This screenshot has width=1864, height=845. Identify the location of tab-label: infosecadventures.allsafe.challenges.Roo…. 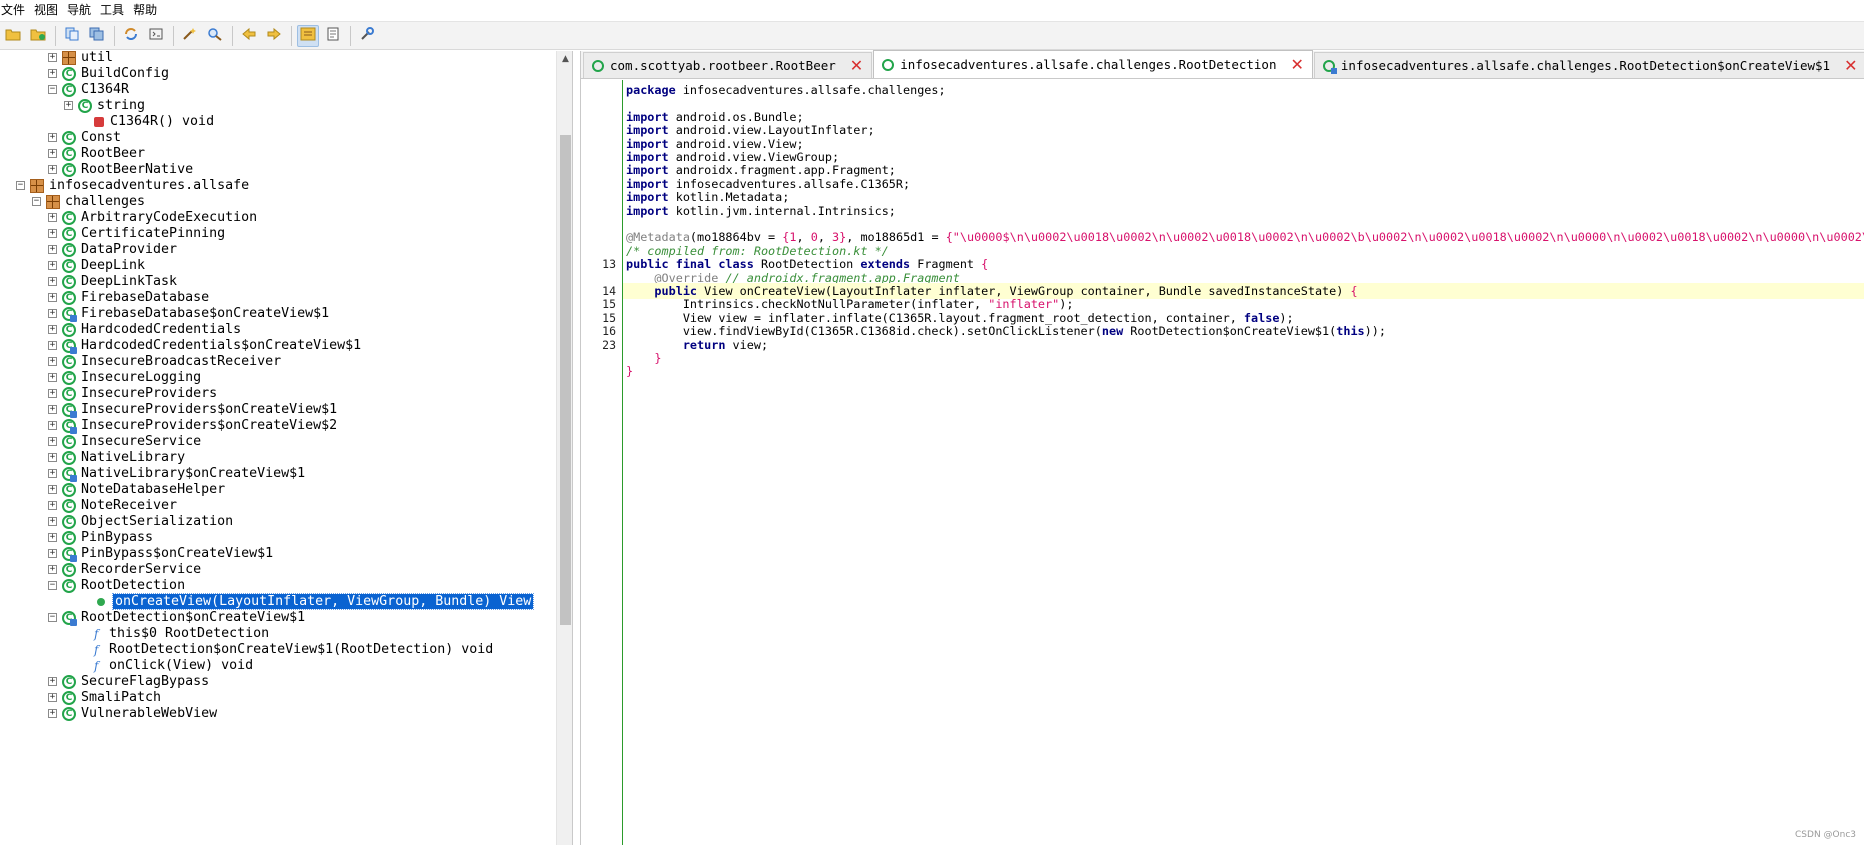
(1088, 64).